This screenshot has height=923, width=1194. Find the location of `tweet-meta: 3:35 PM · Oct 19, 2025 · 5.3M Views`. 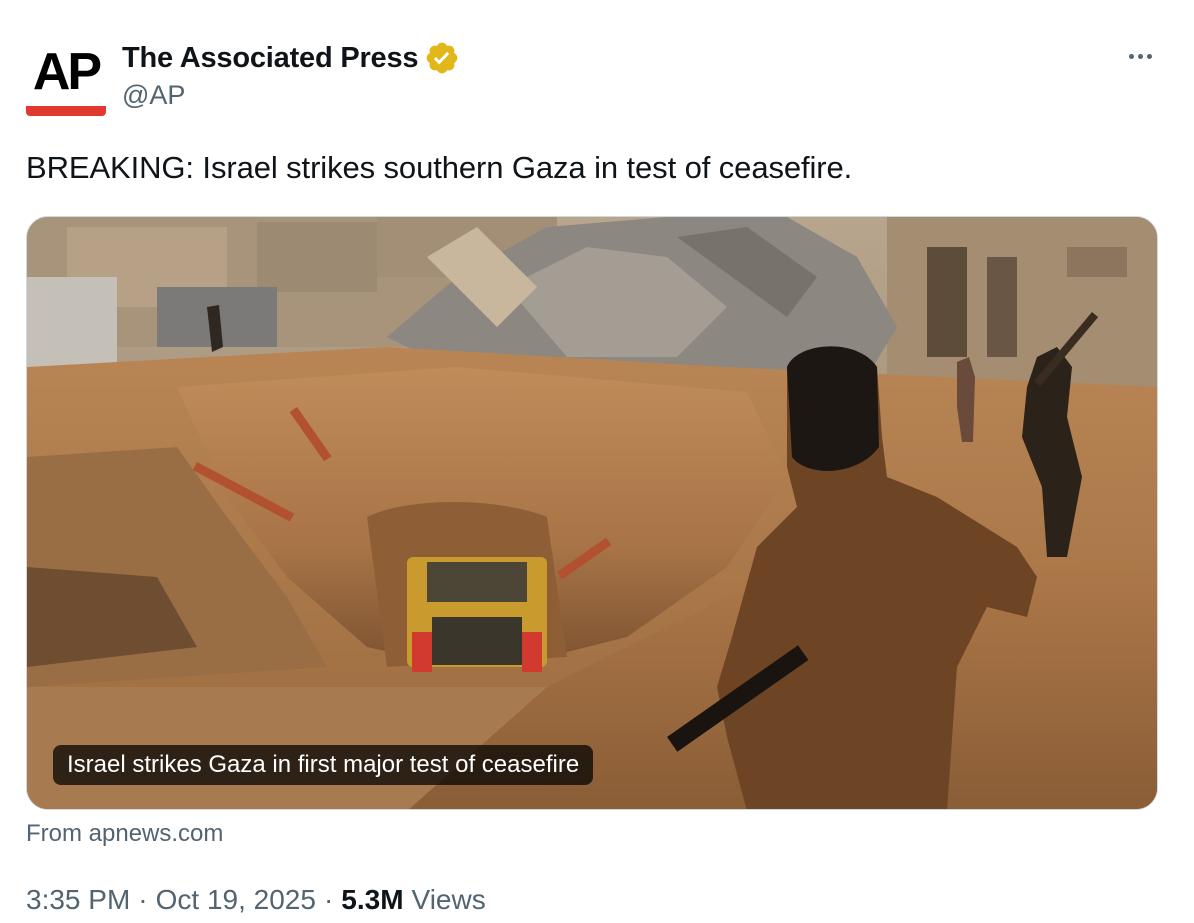

tweet-meta: 3:35 PM · Oct 19, 2025 · 5.3M Views is located at coordinates (256, 900).